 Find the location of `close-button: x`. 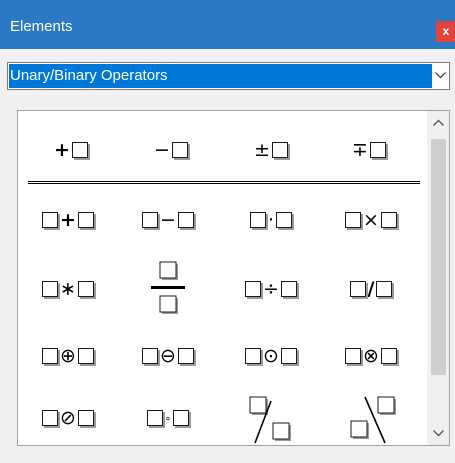

close-button: x is located at coordinates (445, 31).